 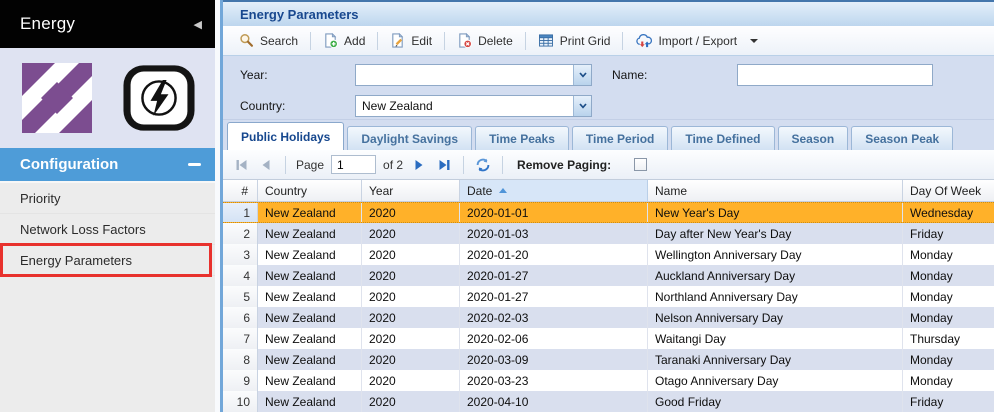 I want to click on previous-page-button, so click(x=266, y=165).